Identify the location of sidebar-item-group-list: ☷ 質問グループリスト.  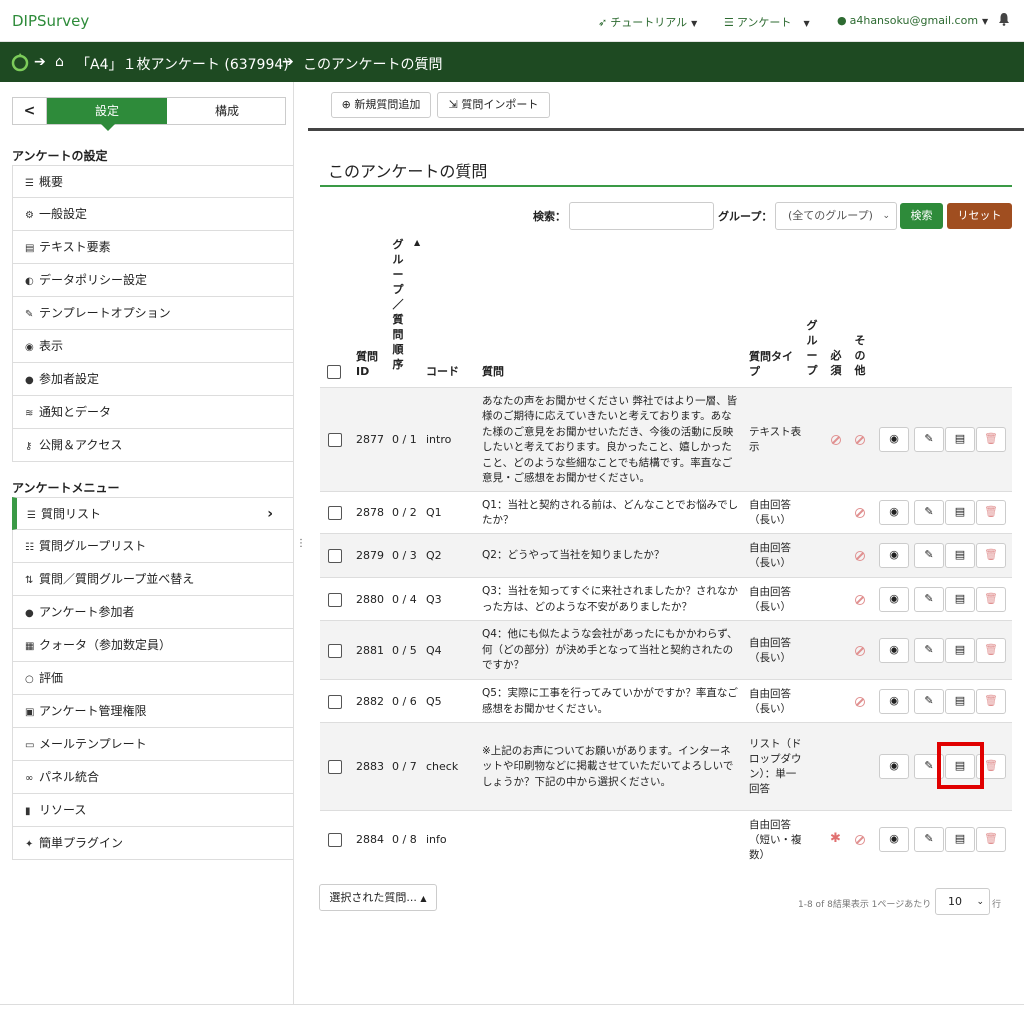
(153, 546).